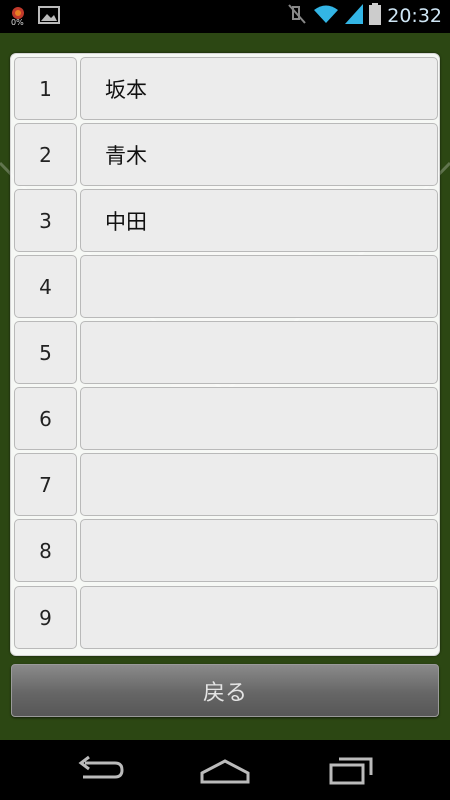  I want to click on batting-order-row: 4, so click(226, 286).